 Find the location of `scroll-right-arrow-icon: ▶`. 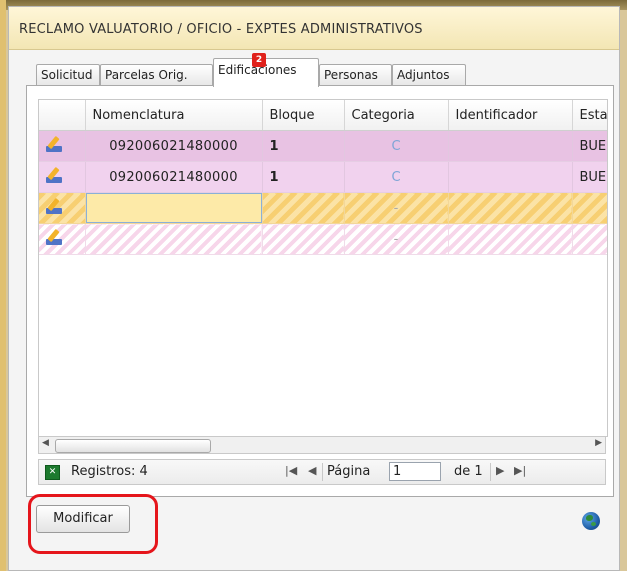

scroll-right-arrow-icon: ▶ is located at coordinates (598, 443).